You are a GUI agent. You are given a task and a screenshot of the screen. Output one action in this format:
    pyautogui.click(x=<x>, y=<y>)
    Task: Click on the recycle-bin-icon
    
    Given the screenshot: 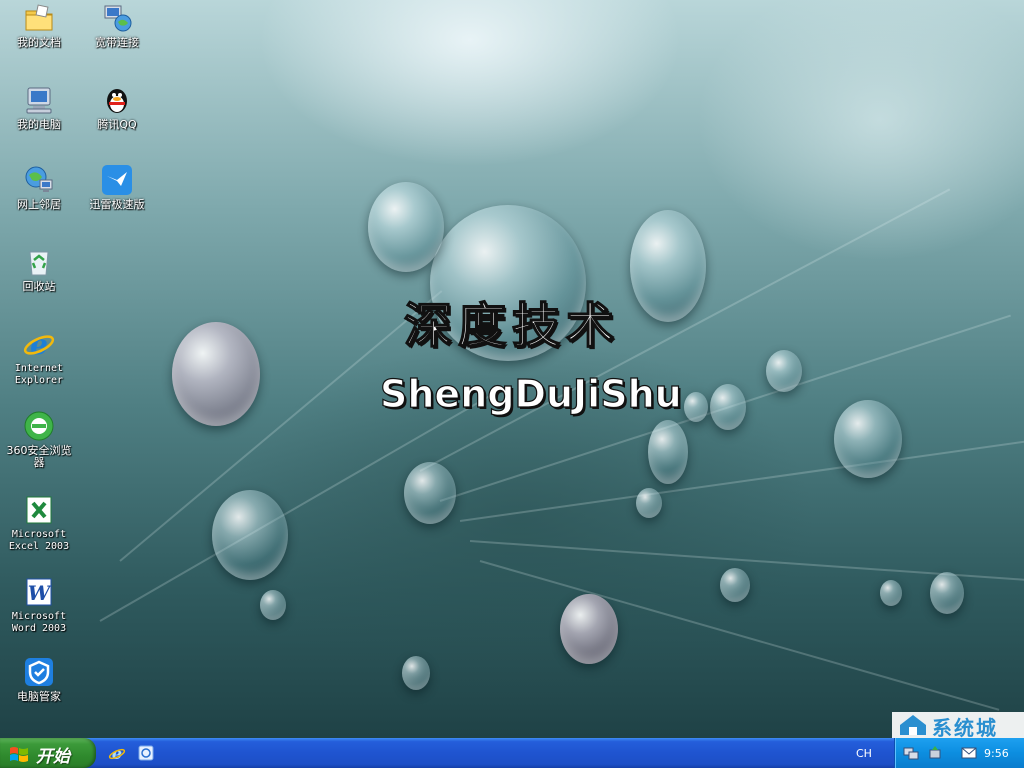 What is the action you would take?
    pyautogui.click(x=39, y=263)
    